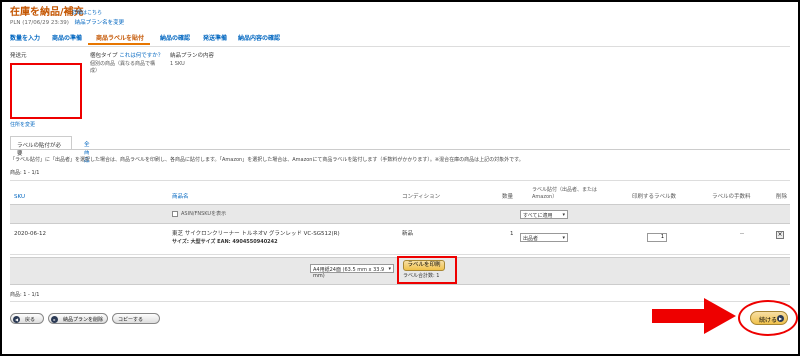 This screenshot has height=356, width=800. Describe the element at coordinates (654, 197) in the screenshot. I see `col-print-count: 印刷するラベル数` at that location.